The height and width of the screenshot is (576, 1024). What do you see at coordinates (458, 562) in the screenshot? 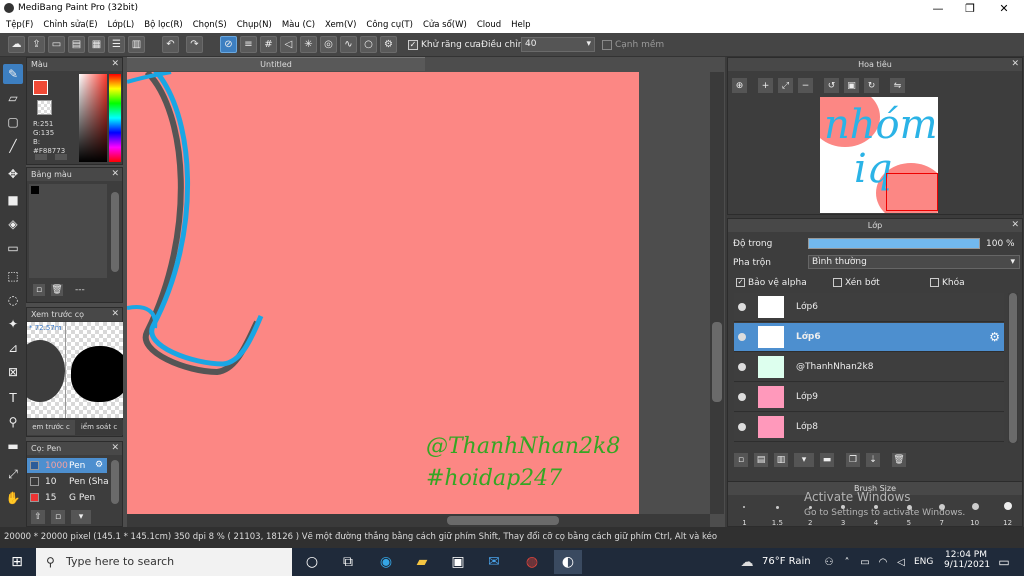
I see `store-icon: ▣` at bounding box center [458, 562].